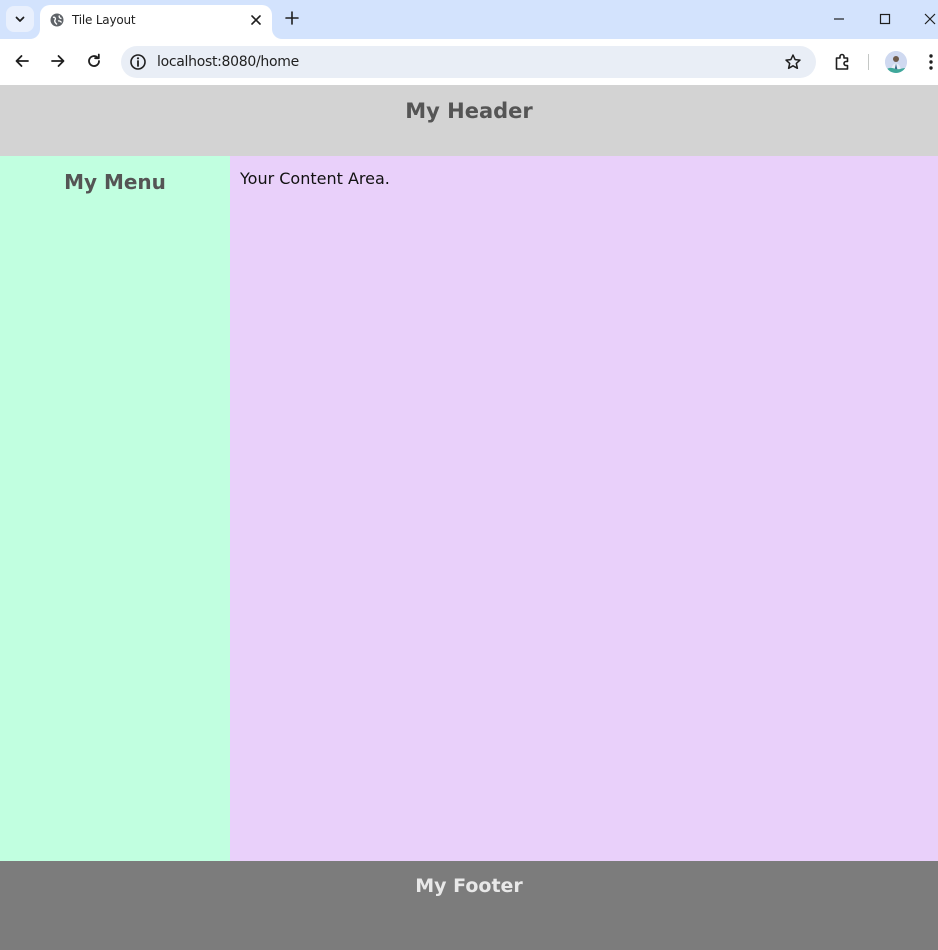 The height and width of the screenshot is (950, 938). Describe the element at coordinates (292, 18) in the screenshot. I see `plus-icon` at that location.